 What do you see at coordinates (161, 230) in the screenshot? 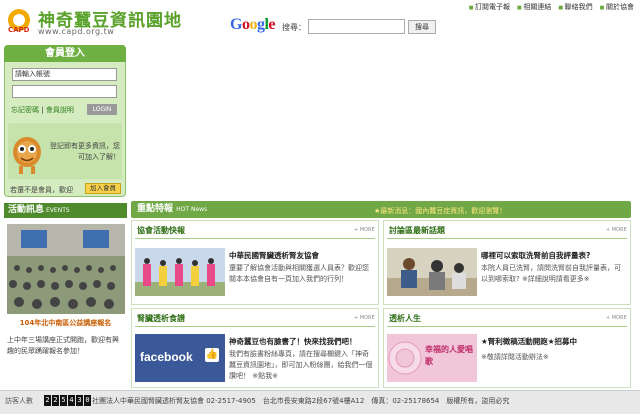
I see `panel-title: 協會活動快報` at bounding box center [161, 230].